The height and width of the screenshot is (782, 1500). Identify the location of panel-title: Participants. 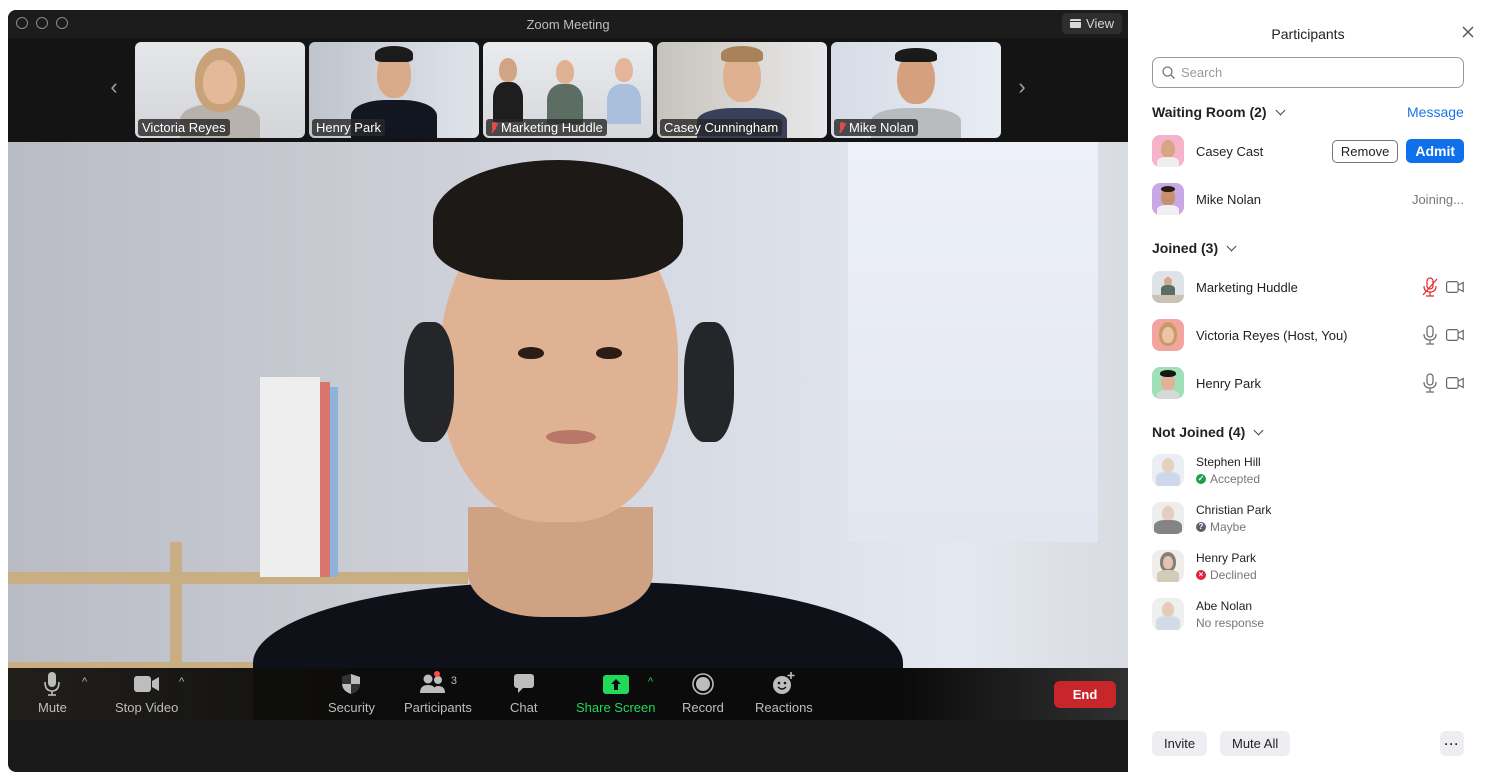
(1308, 34).